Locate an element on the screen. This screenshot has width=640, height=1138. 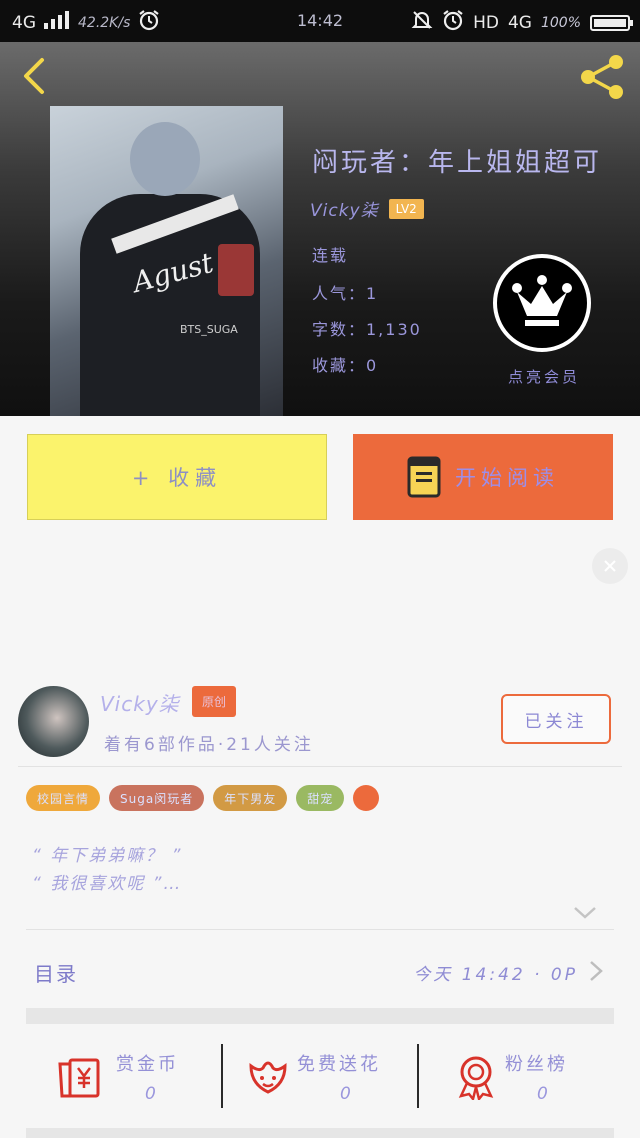
author-card-info: 着有6部作品·21人关注 is located at coordinates (209, 745).